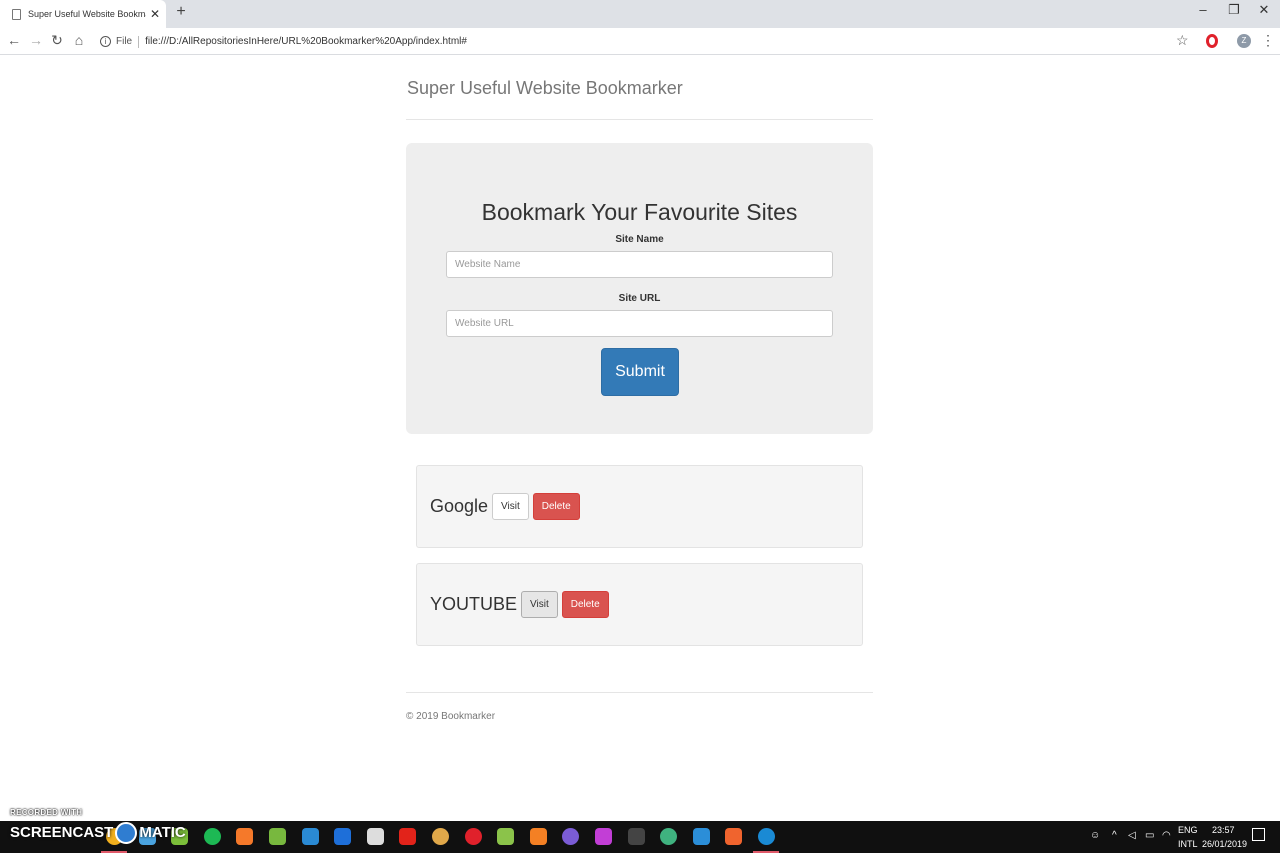 The width and height of the screenshot is (1280, 853). I want to click on site-name-label: Site Name, so click(639, 239).